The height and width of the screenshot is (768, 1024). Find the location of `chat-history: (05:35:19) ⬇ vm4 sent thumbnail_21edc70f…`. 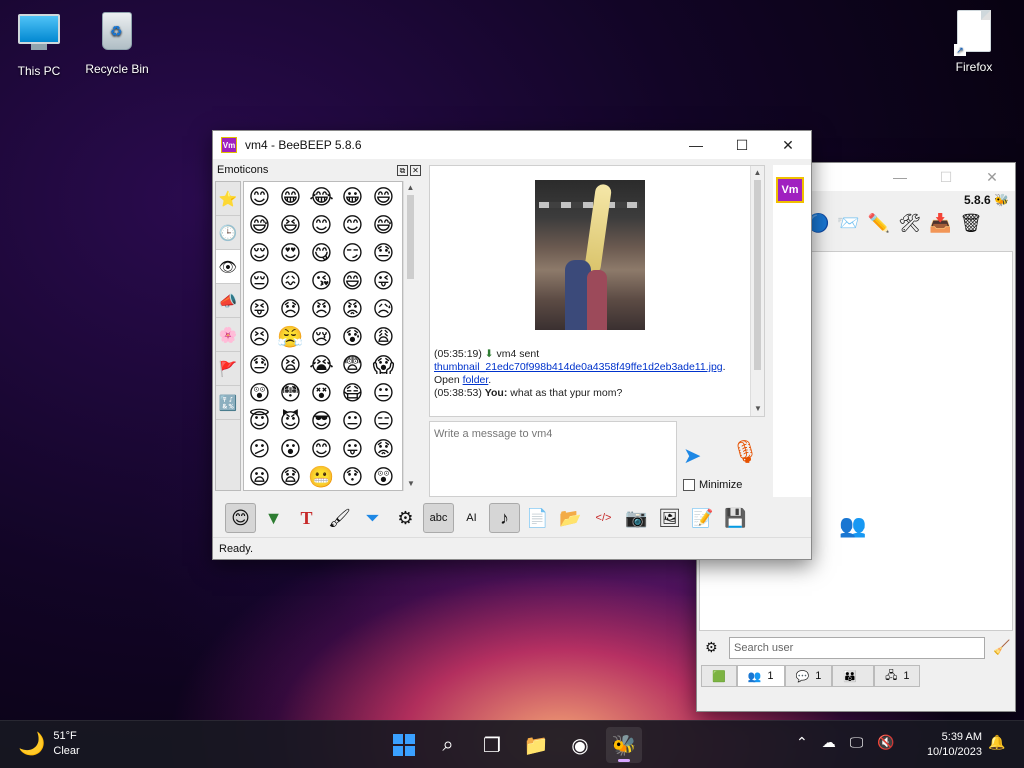

chat-history: (05:35:19) ⬇ vm4 sent thumbnail_21edc70f… is located at coordinates (597, 291).